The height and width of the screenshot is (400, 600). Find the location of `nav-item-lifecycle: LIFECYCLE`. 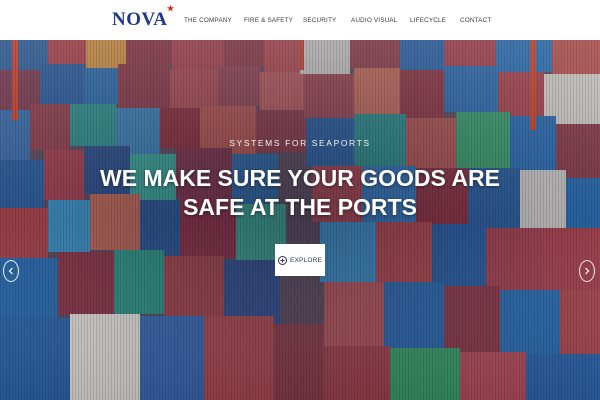

nav-item-lifecycle: LIFECYCLE is located at coordinates (428, 20).